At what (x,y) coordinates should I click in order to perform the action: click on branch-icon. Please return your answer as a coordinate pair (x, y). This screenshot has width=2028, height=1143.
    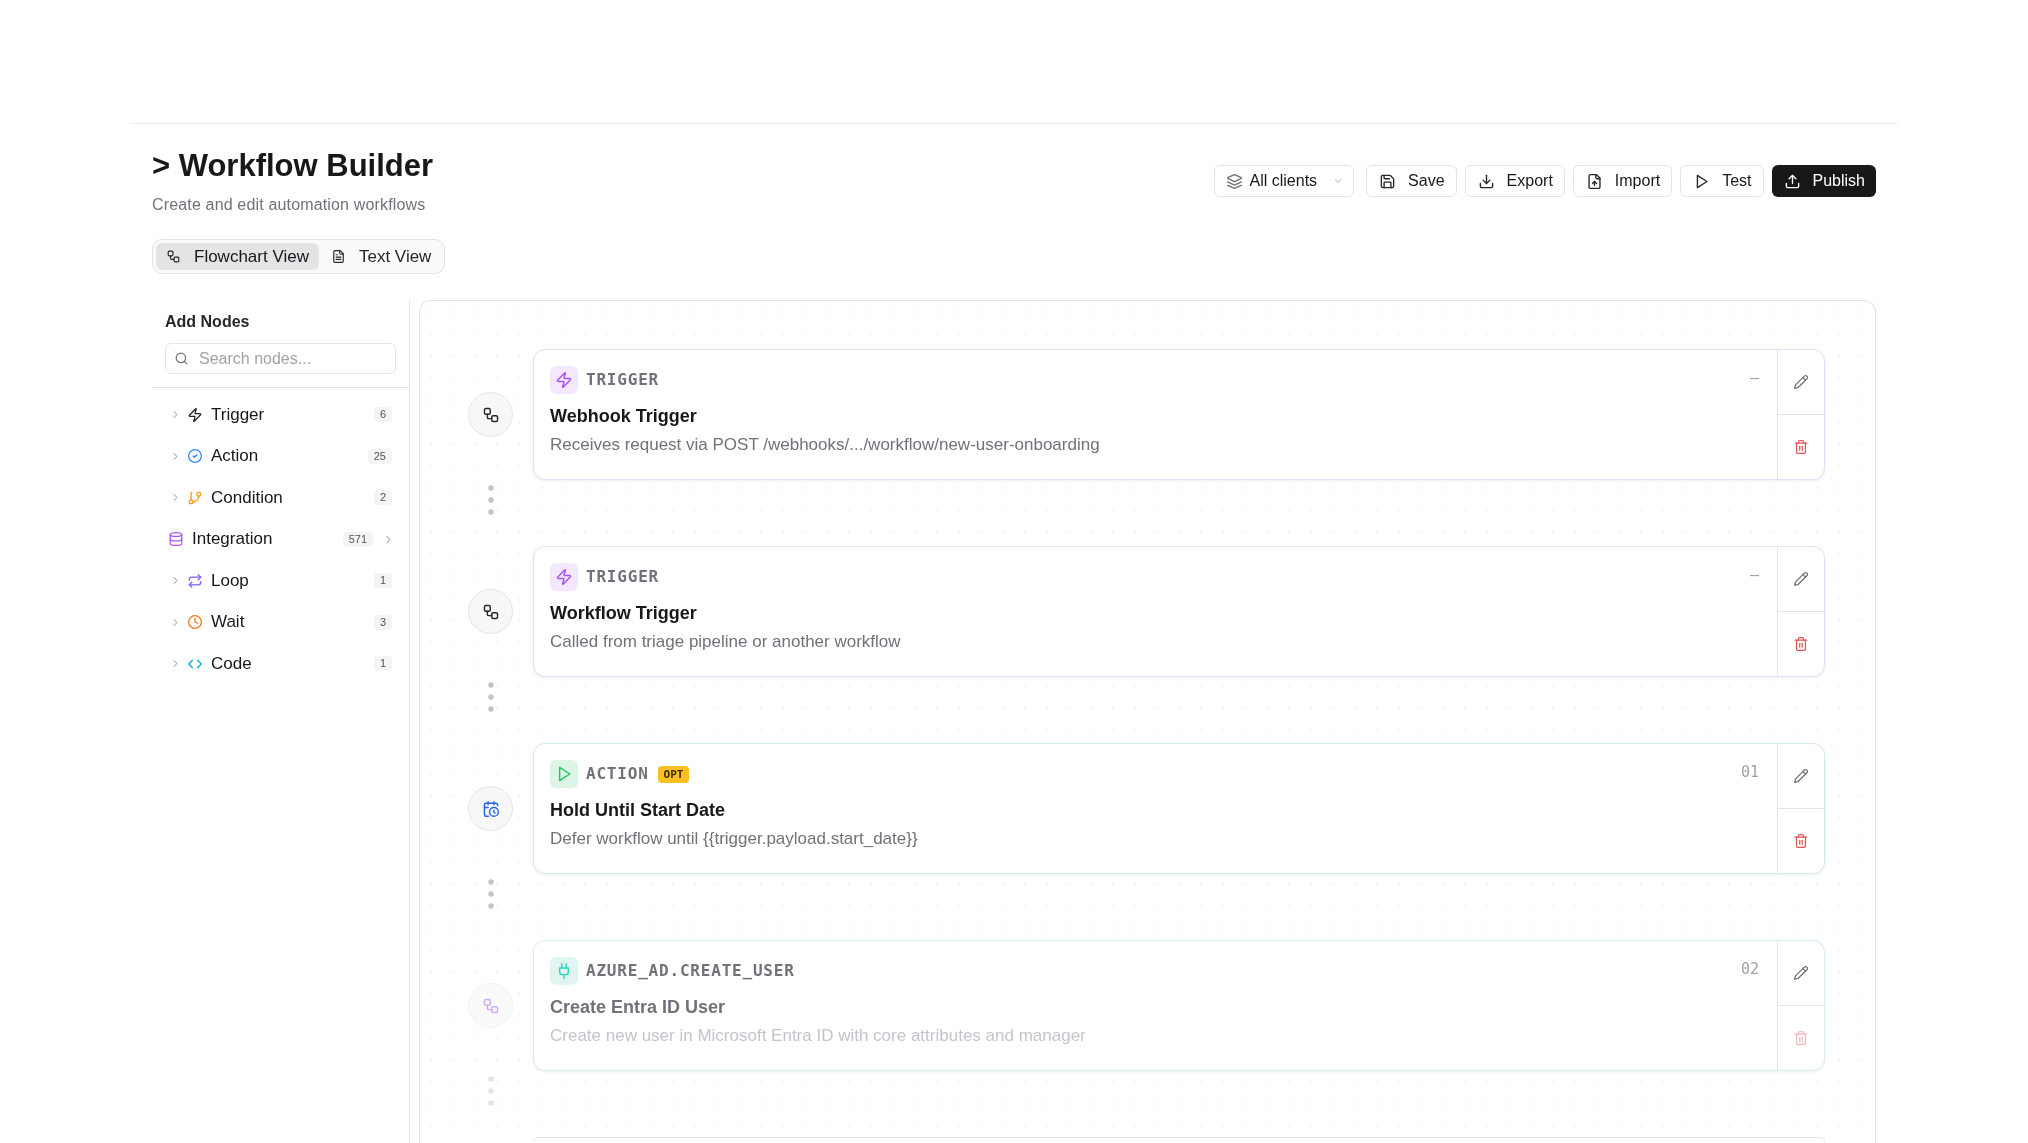
    Looking at the image, I should click on (195, 497).